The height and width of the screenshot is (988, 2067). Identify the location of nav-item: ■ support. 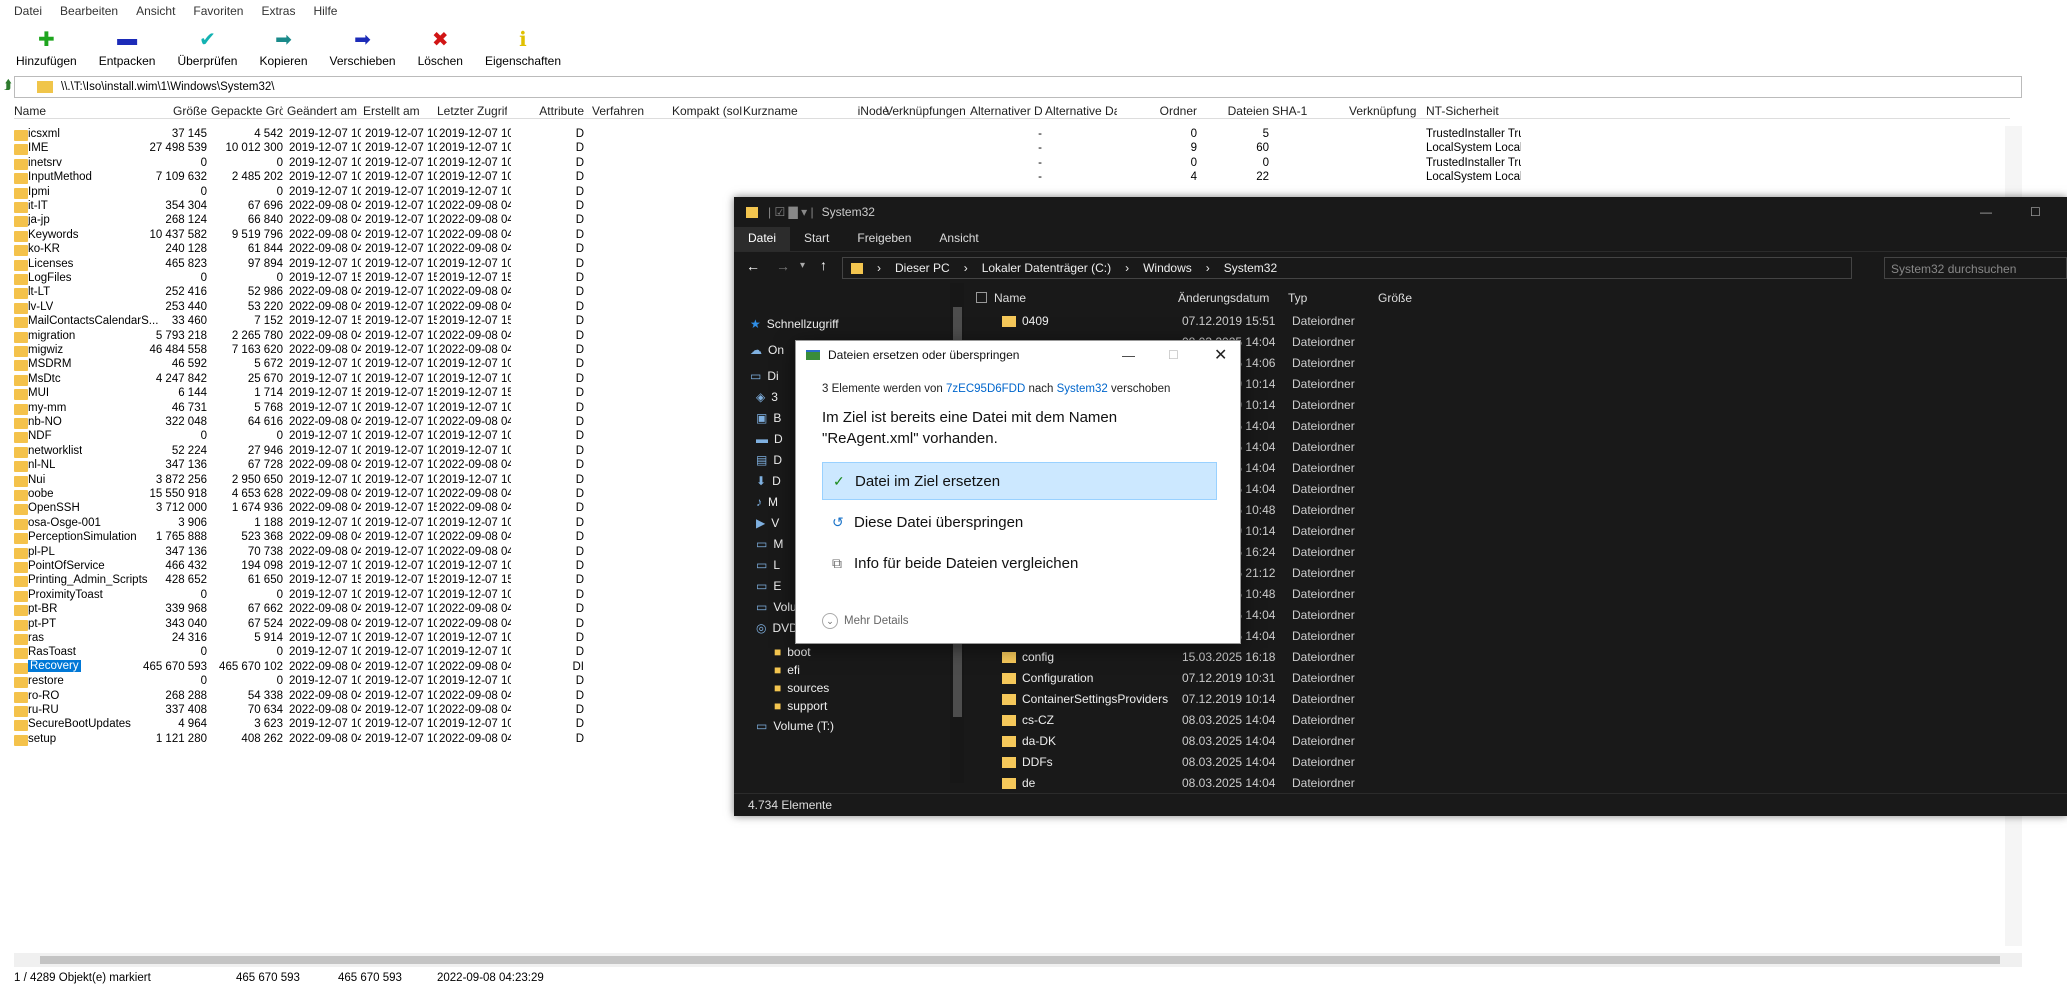
(800, 706).